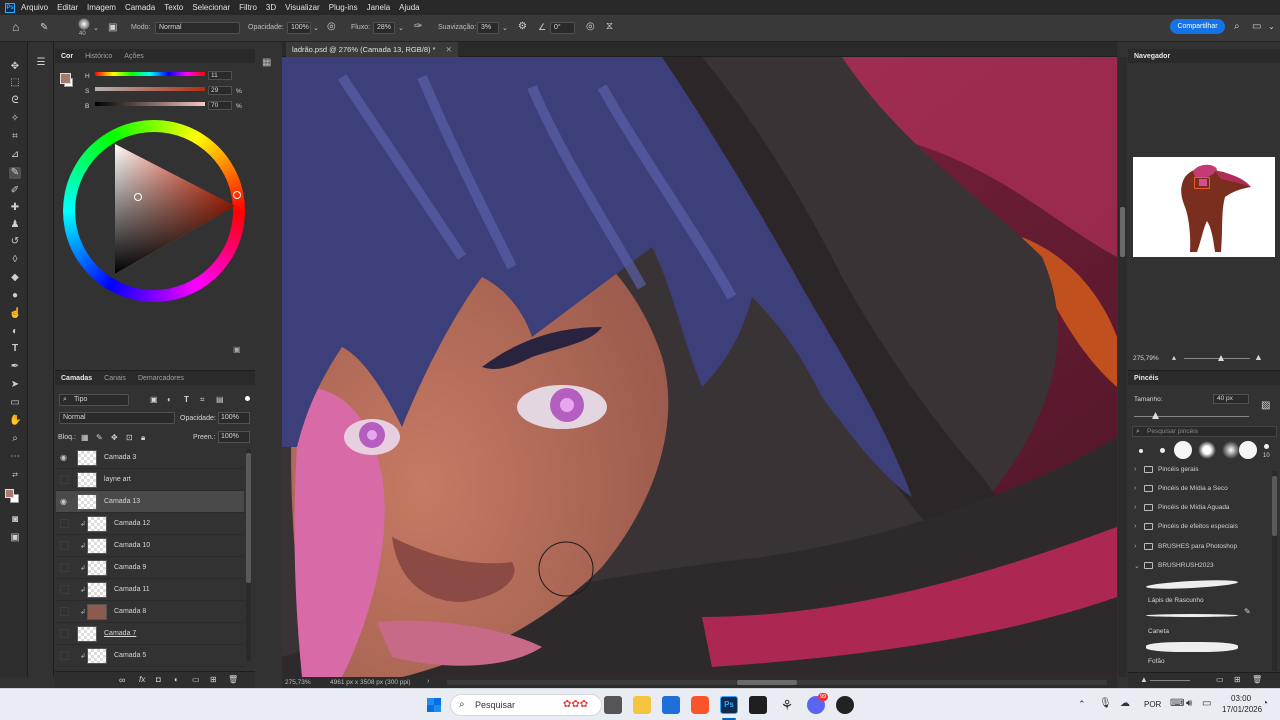  Describe the element at coordinates (76, 378) in the screenshot. I see `tab-camadas: Camadas` at that location.